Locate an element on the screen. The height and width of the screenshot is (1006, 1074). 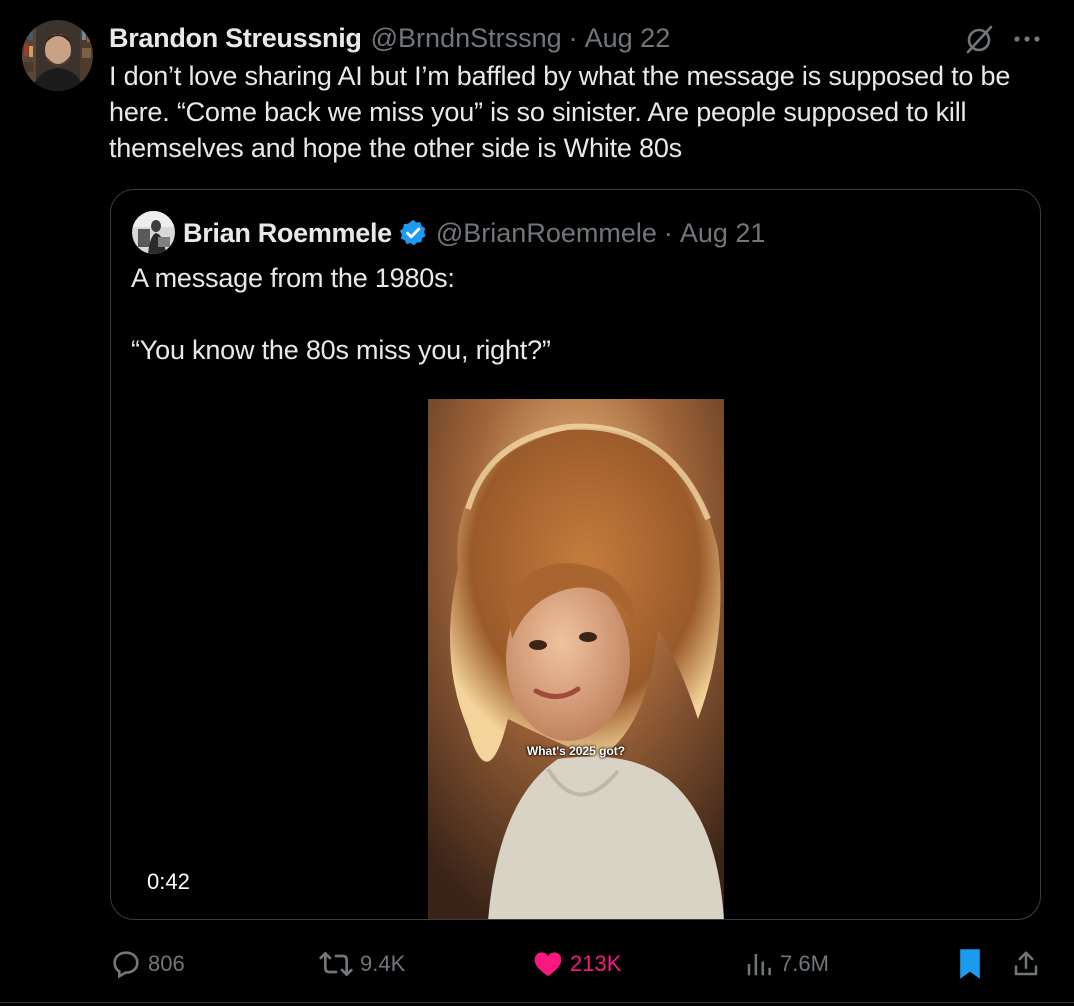
repost-count: 9.4K is located at coordinates (383, 963).